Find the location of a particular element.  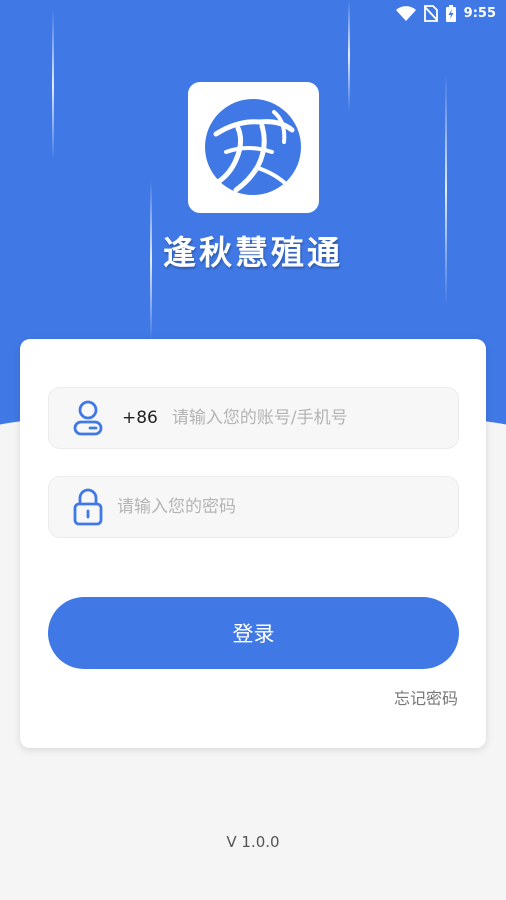

app-logo-icon is located at coordinates (253, 147).